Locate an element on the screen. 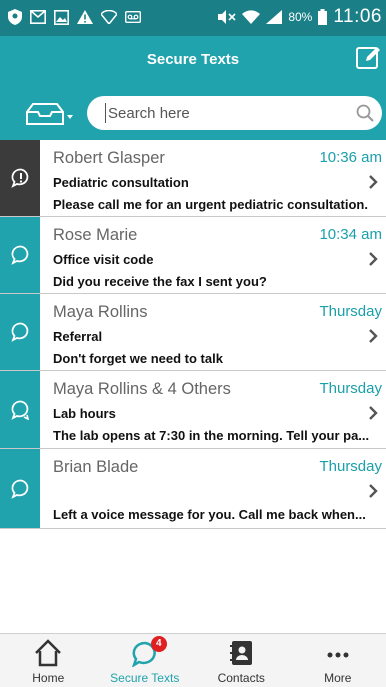 Image resolution: width=386 pixels, height=687 pixels. app-header: Secure Texts is located at coordinates (193, 61).